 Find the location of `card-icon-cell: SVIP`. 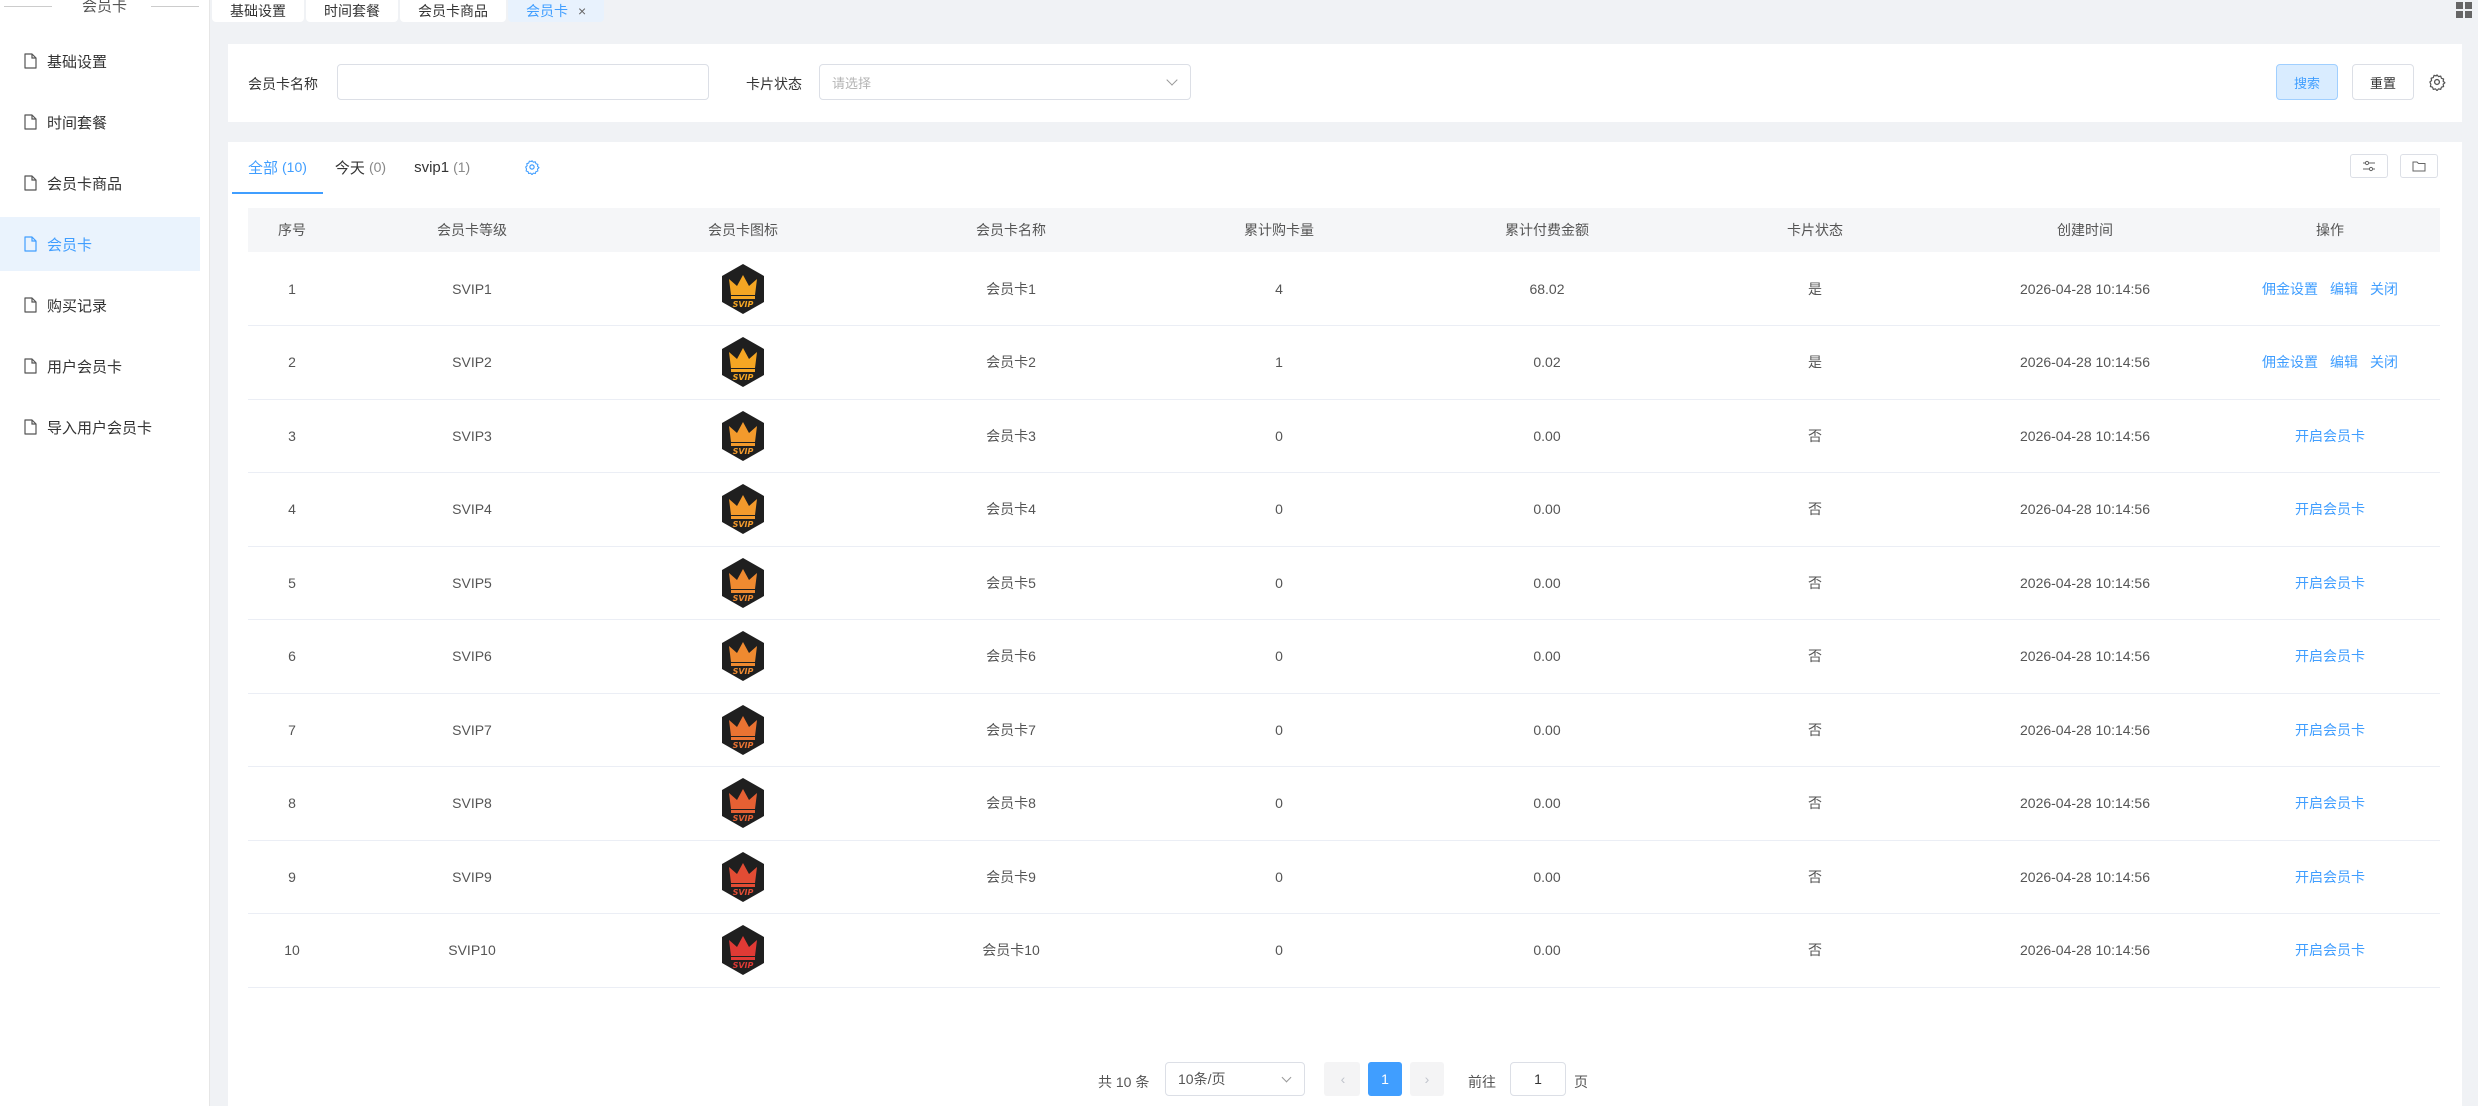

card-icon-cell: SVIP is located at coordinates (743, 436).